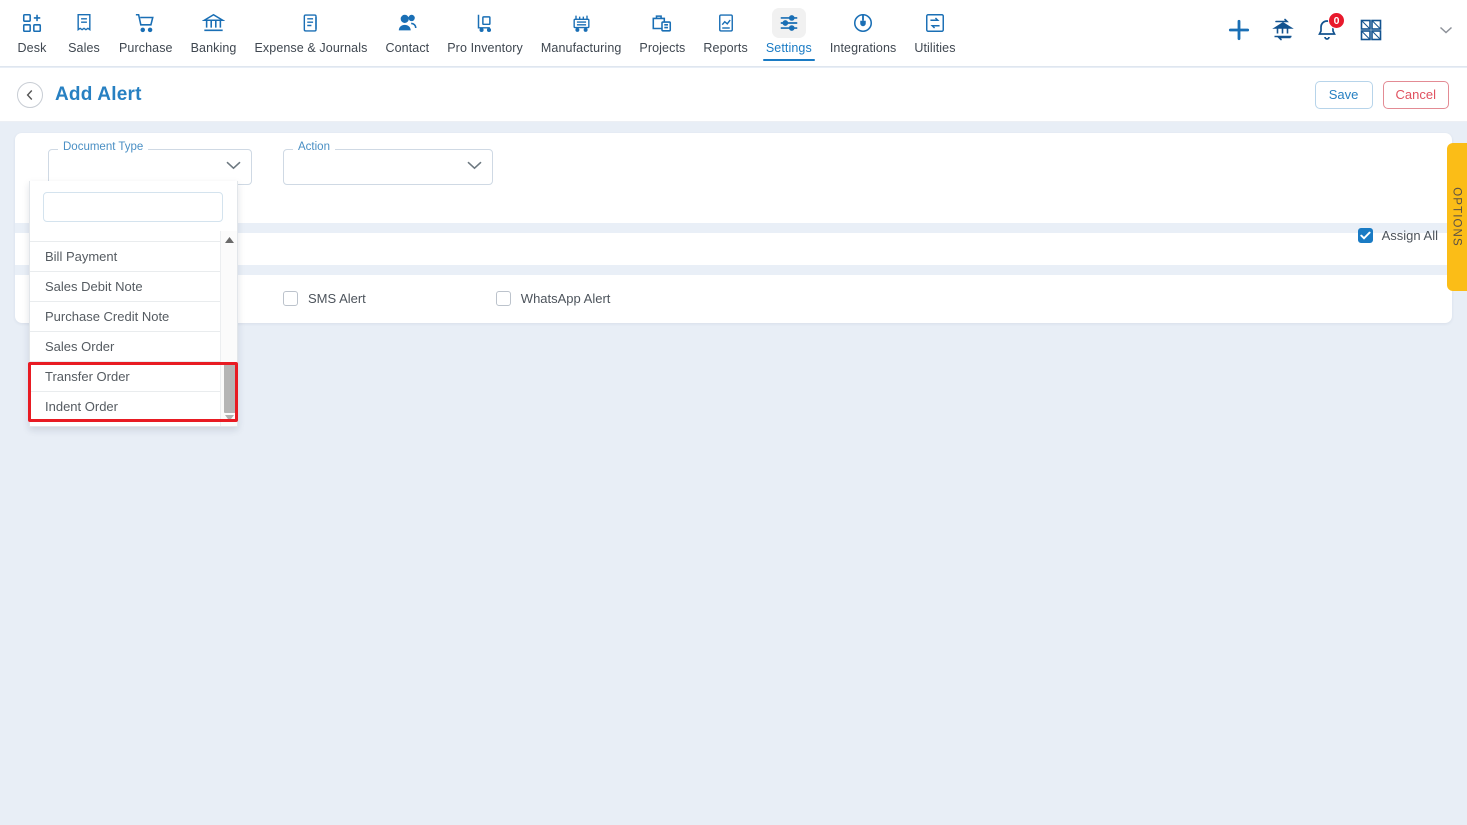  What do you see at coordinates (1371, 30) in the screenshot?
I see `apps-grid-icon` at bounding box center [1371, 30].